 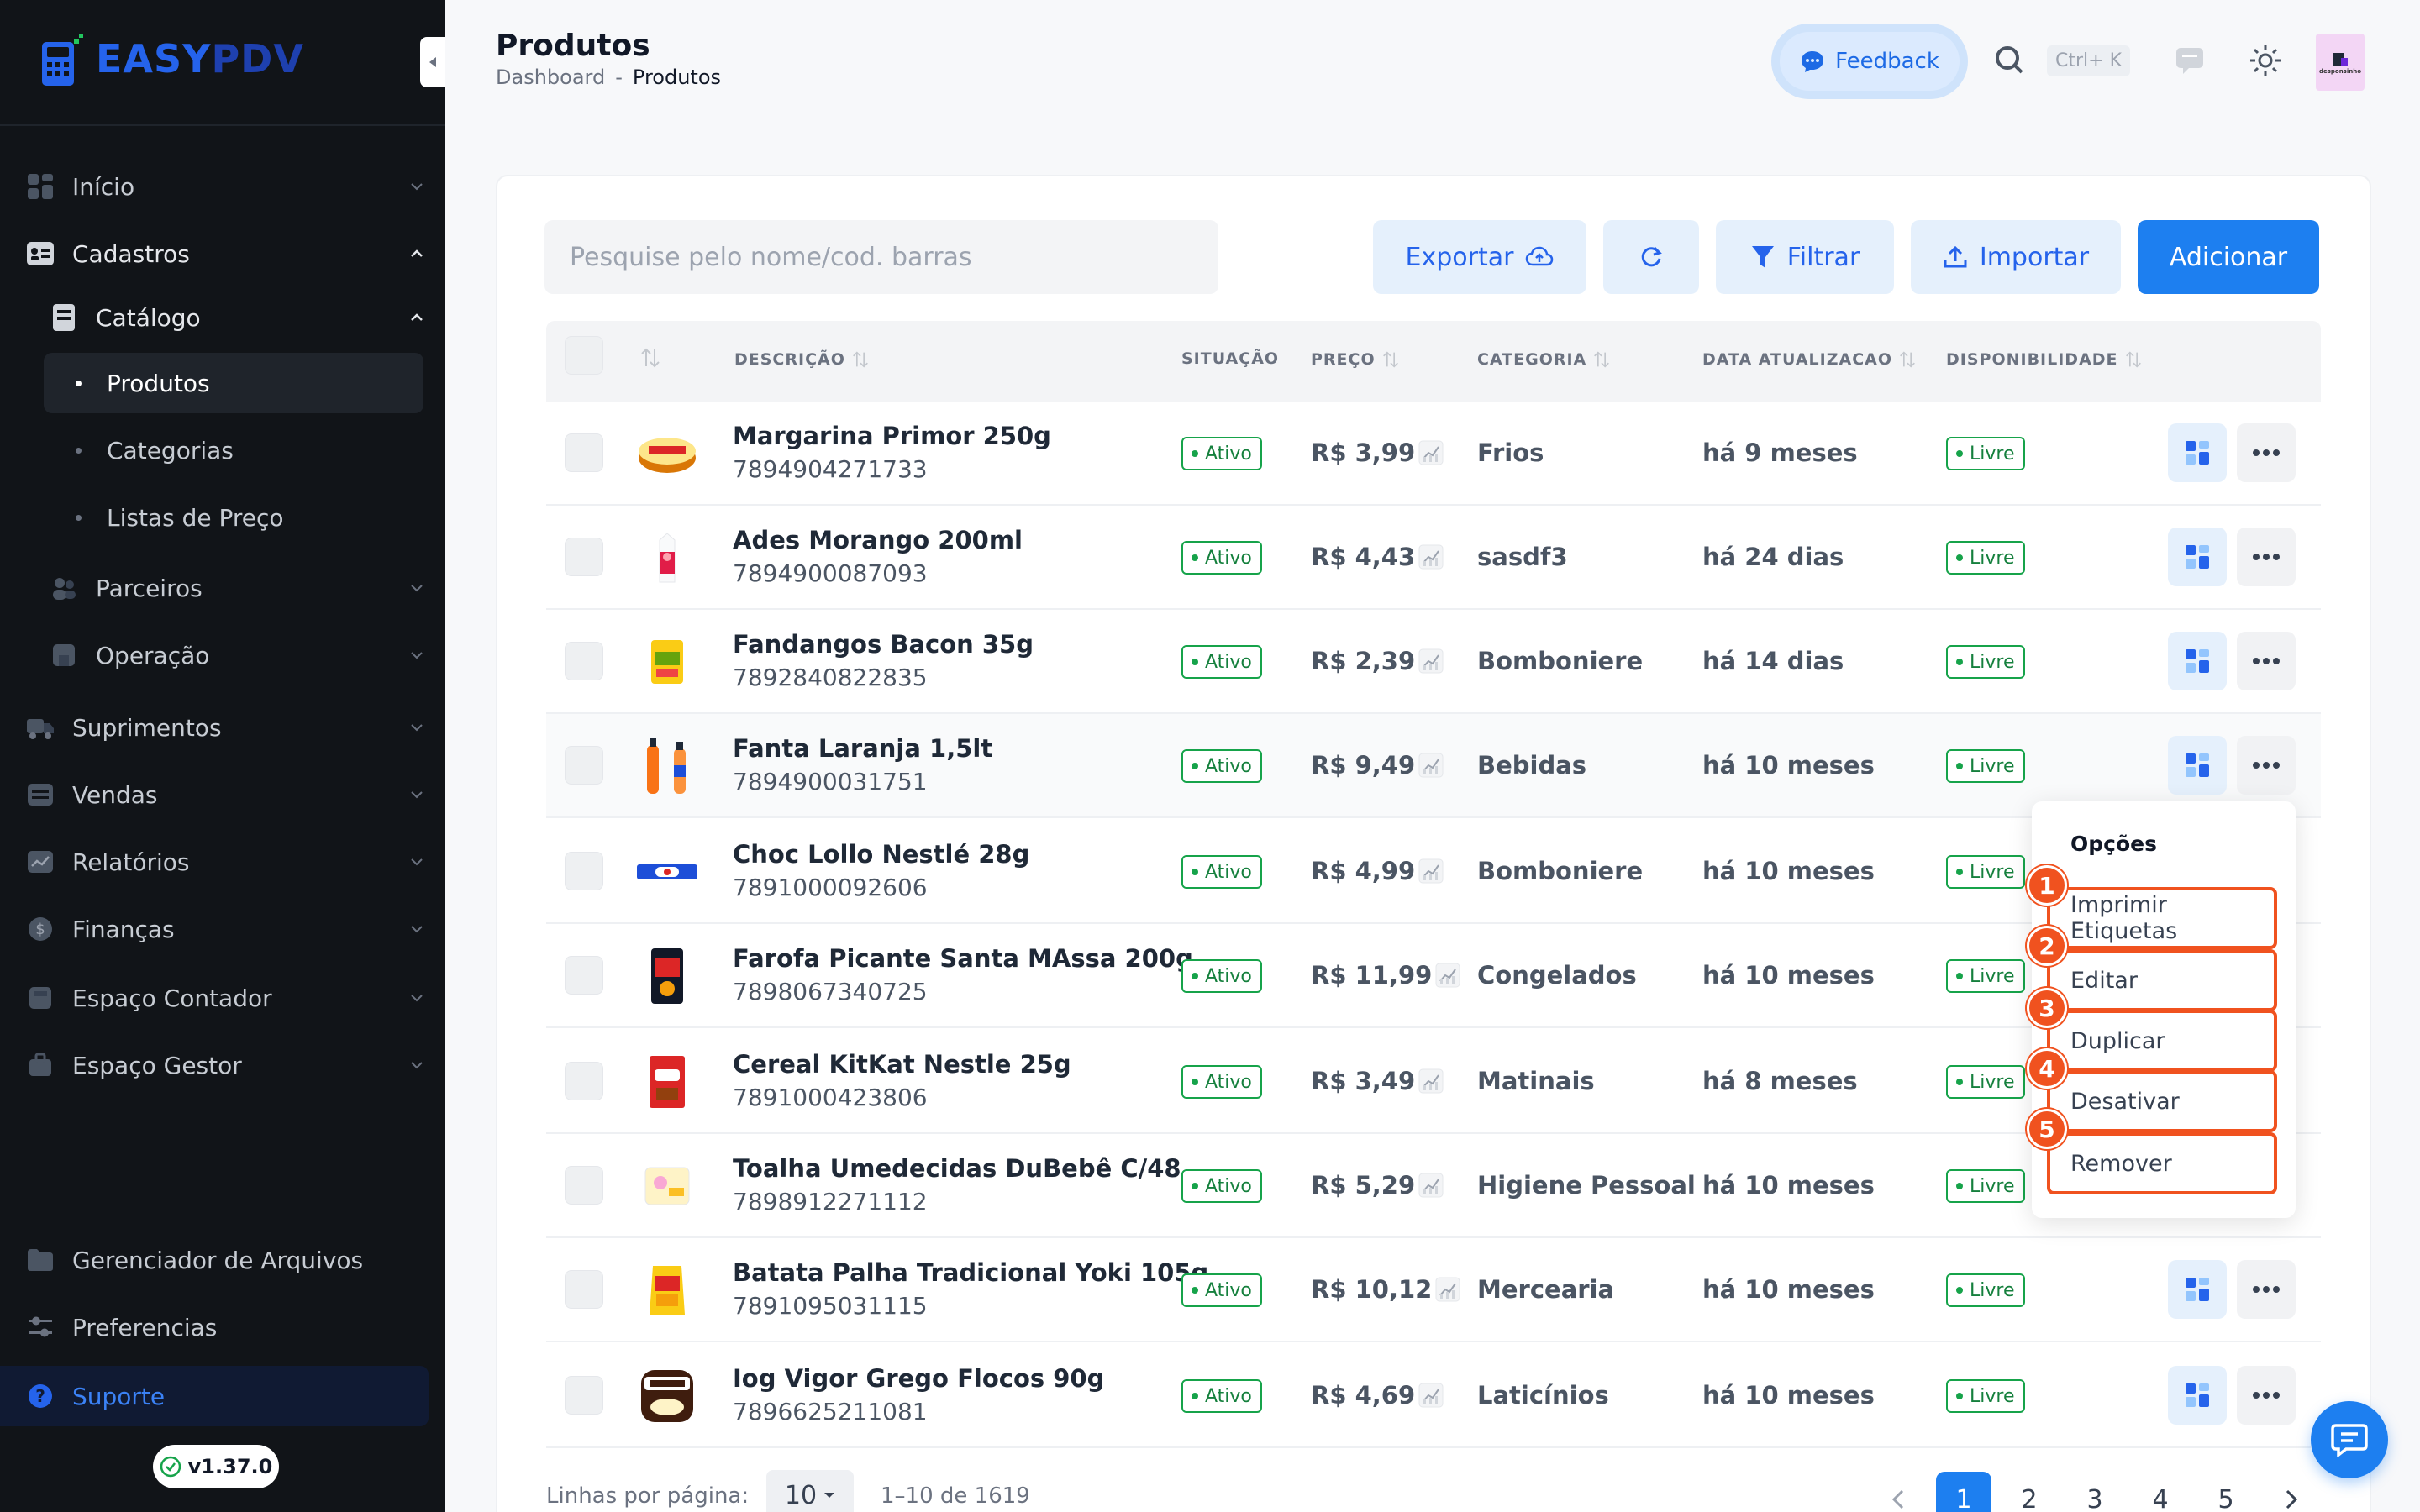 What do you see at coordinates (863, 748) in the screenshot?
I see `product-name: Fanta Laranja 1,5lt` at bounding box center [863, 748].